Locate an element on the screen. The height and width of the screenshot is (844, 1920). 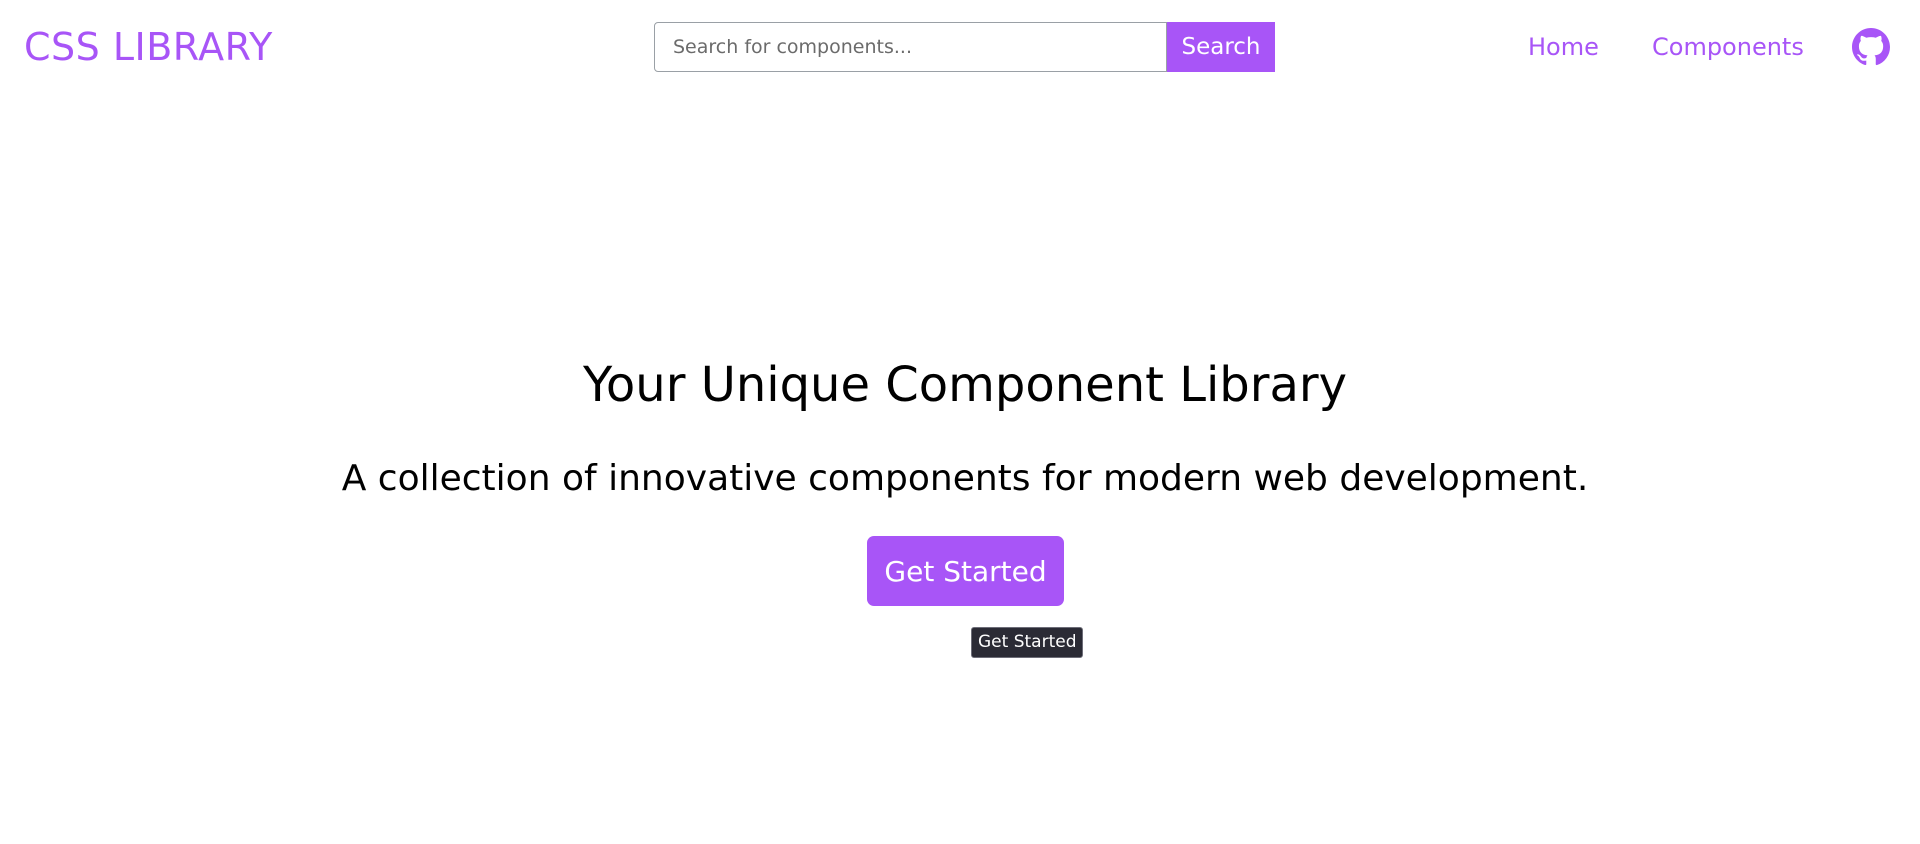
header: CSS LIBRARY Search Home Components is located at coordinates (960, 46).